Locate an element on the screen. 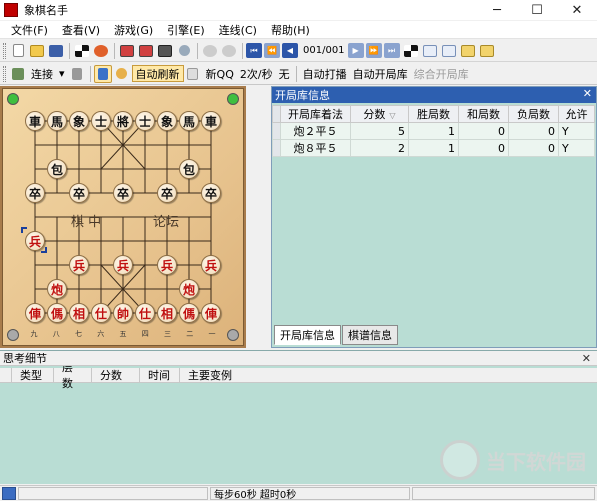  close-button: ✕ is located at coordinates (577, 10).